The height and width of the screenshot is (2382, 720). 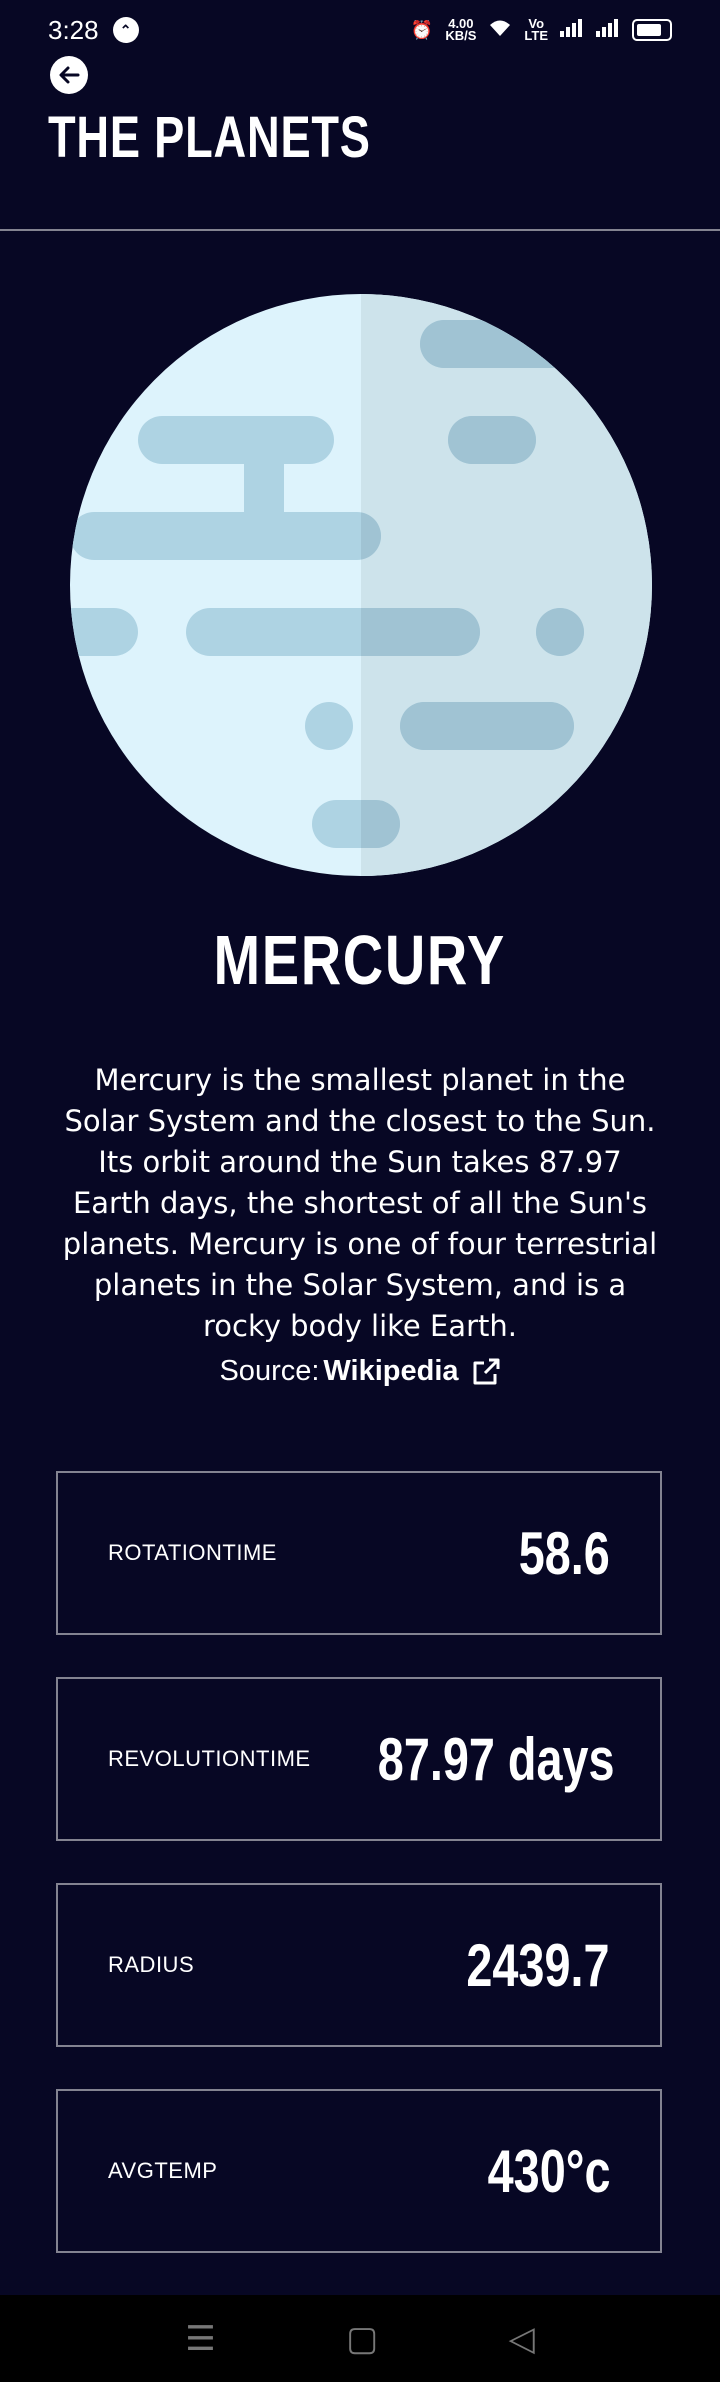 What do you see at coordinates (496, 1759) in the screenshot?
I see `stat-value: 87.97 days` at bounding box center [496, 1759].